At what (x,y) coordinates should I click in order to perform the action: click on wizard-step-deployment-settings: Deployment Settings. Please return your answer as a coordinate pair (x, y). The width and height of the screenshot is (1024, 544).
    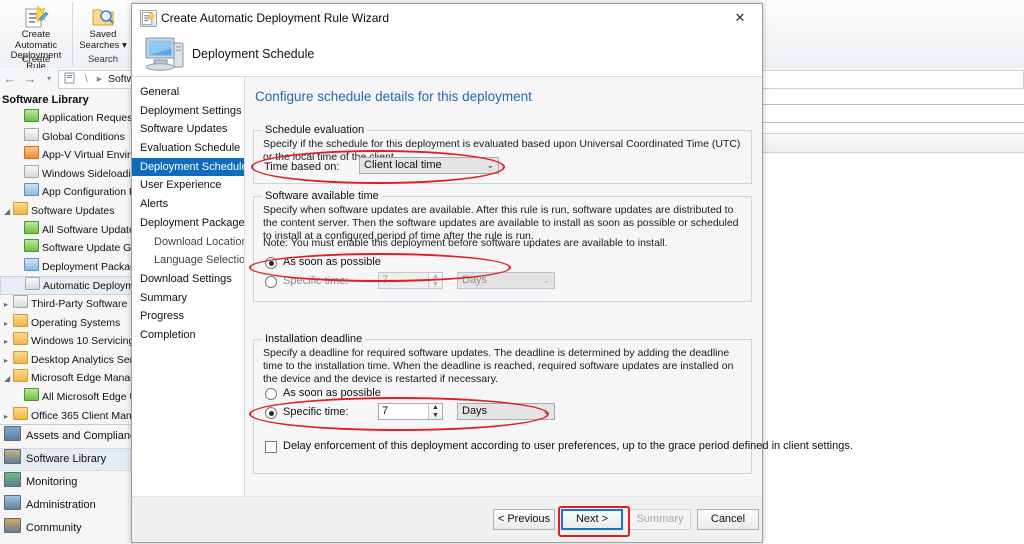
    Looking at the image, I should click on (188, 111).